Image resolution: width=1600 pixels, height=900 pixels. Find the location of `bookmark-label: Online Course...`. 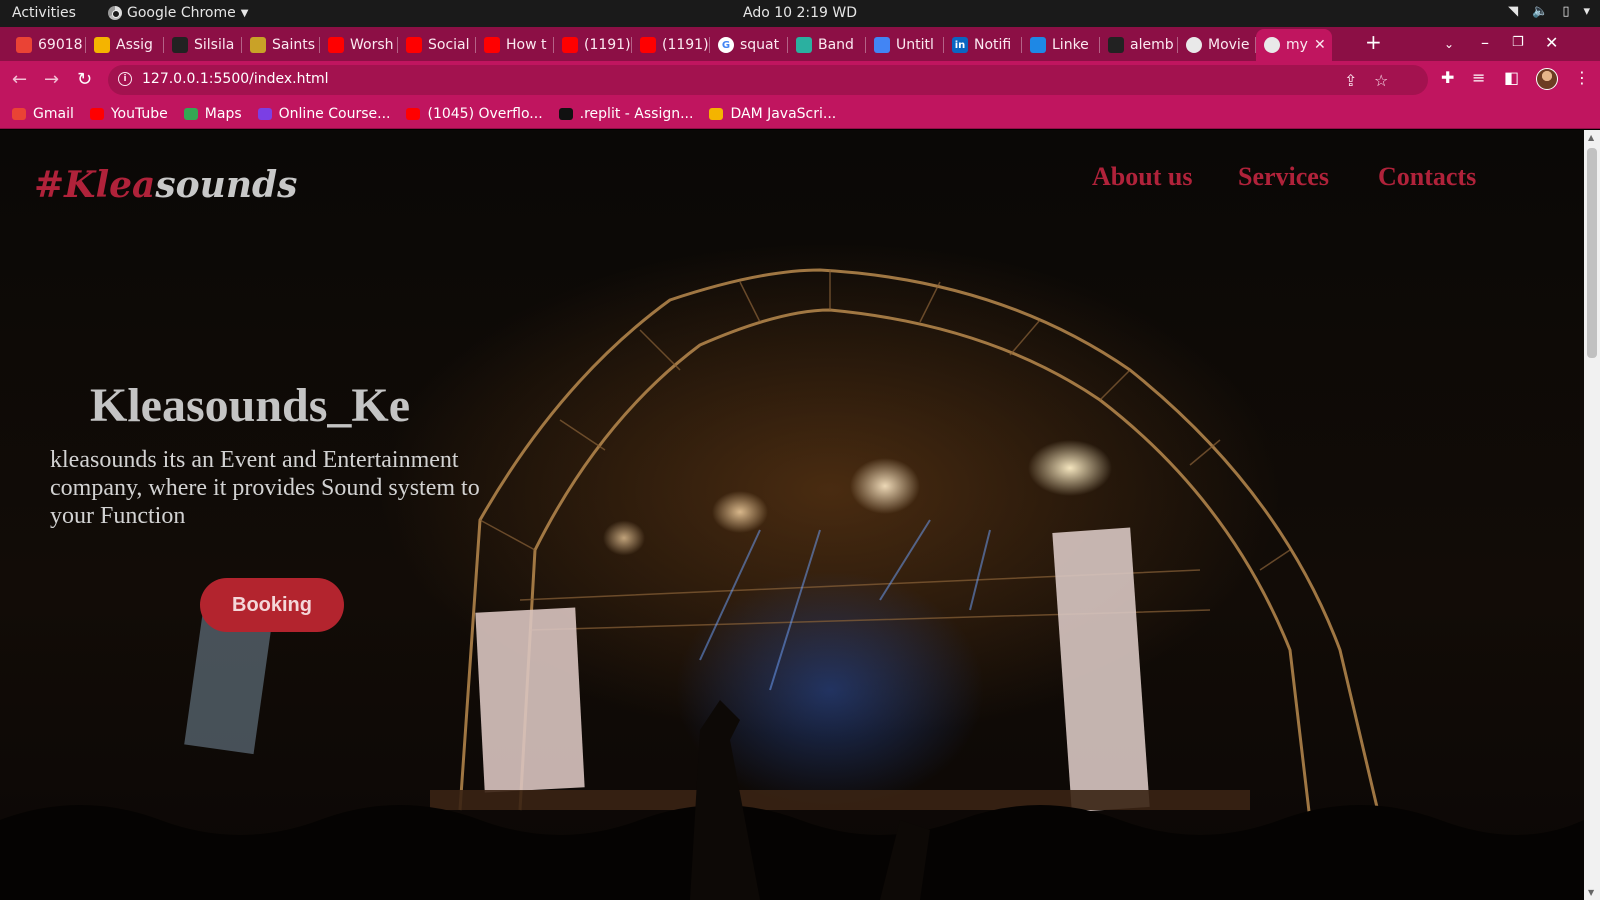

bookmark-label: Online Course... is located at coordinates (334, 113).